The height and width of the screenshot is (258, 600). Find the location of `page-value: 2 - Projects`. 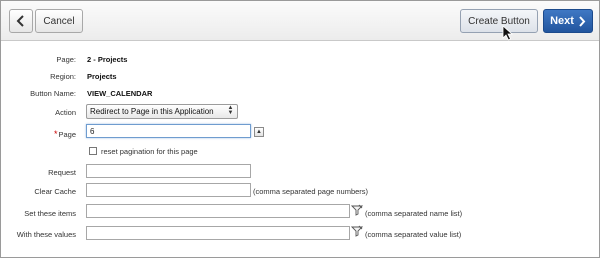

page-value: 2 - Projects is located at coordinates (107, 59).